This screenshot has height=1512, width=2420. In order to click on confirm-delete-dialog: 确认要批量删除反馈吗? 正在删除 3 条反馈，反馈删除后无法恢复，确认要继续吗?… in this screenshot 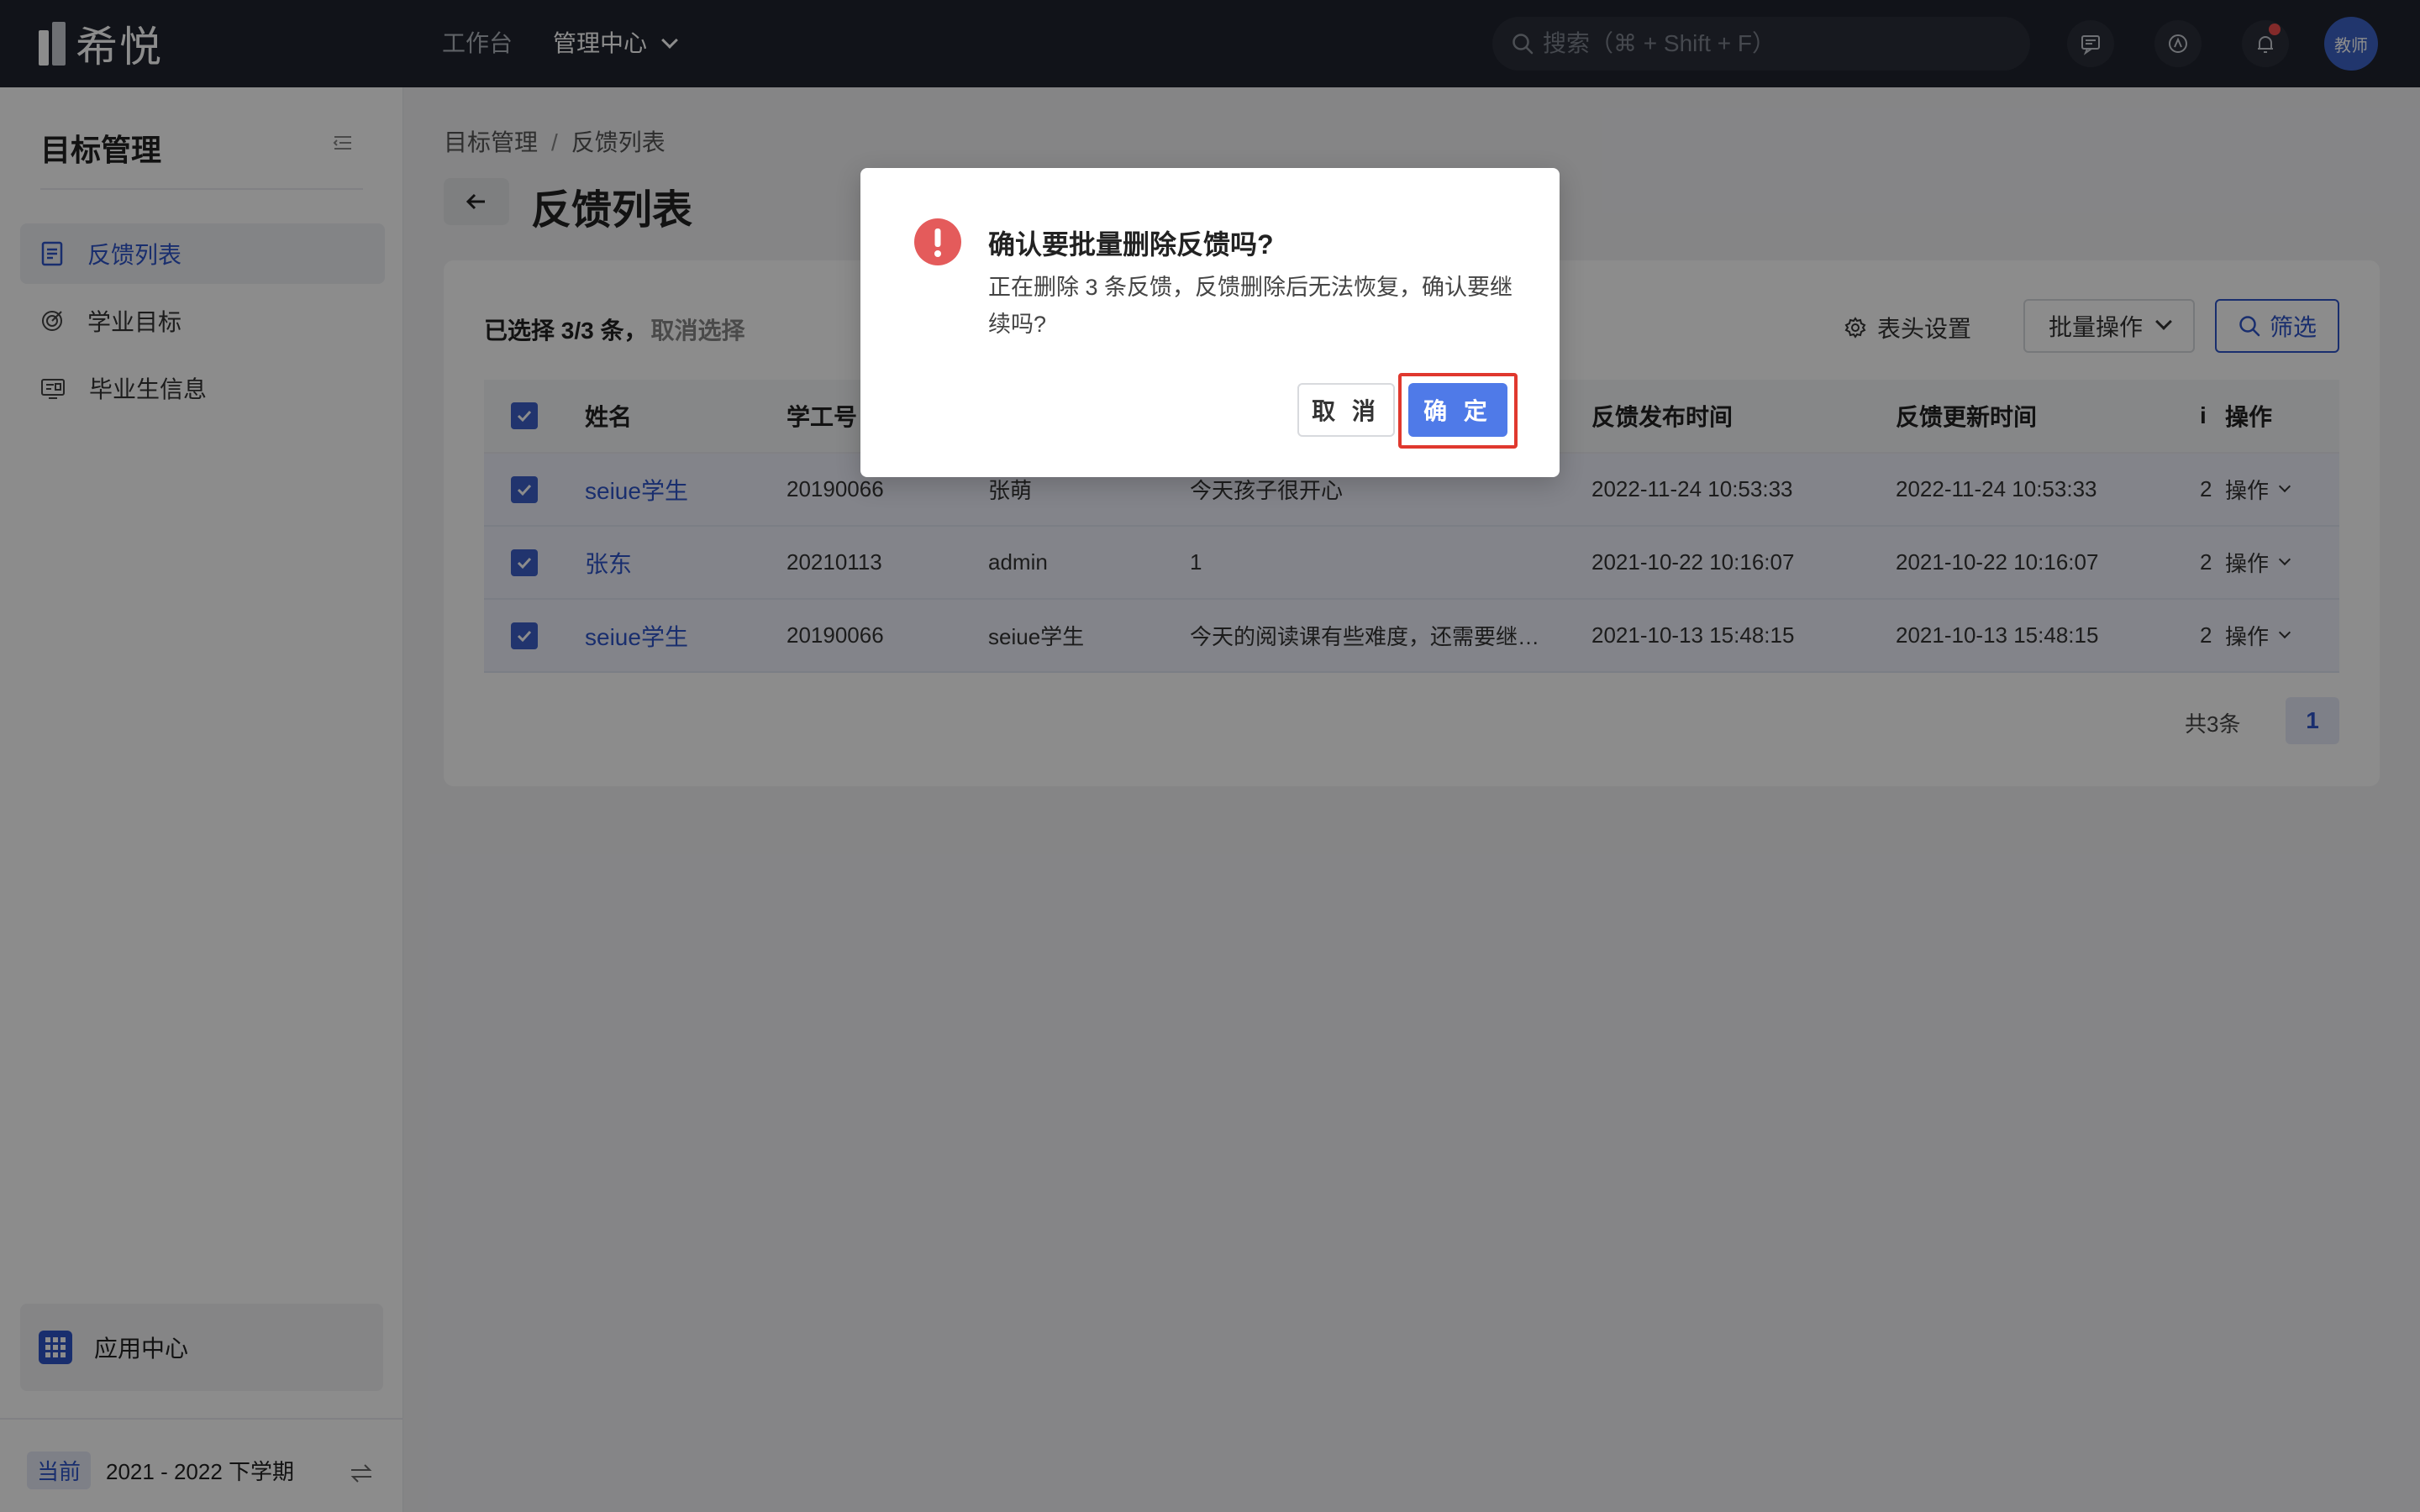, I will do `click(1210, 322)`.